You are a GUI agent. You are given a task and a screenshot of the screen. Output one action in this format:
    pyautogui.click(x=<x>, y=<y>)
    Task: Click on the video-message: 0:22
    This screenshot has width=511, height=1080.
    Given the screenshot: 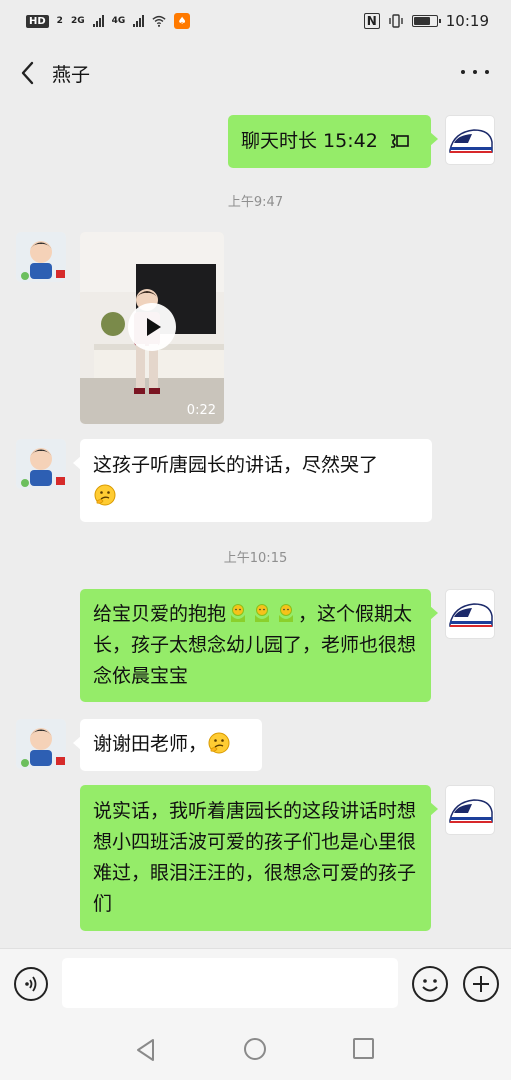 What is the action you would take?
    pyautogui.click(x=152, y=328)
    